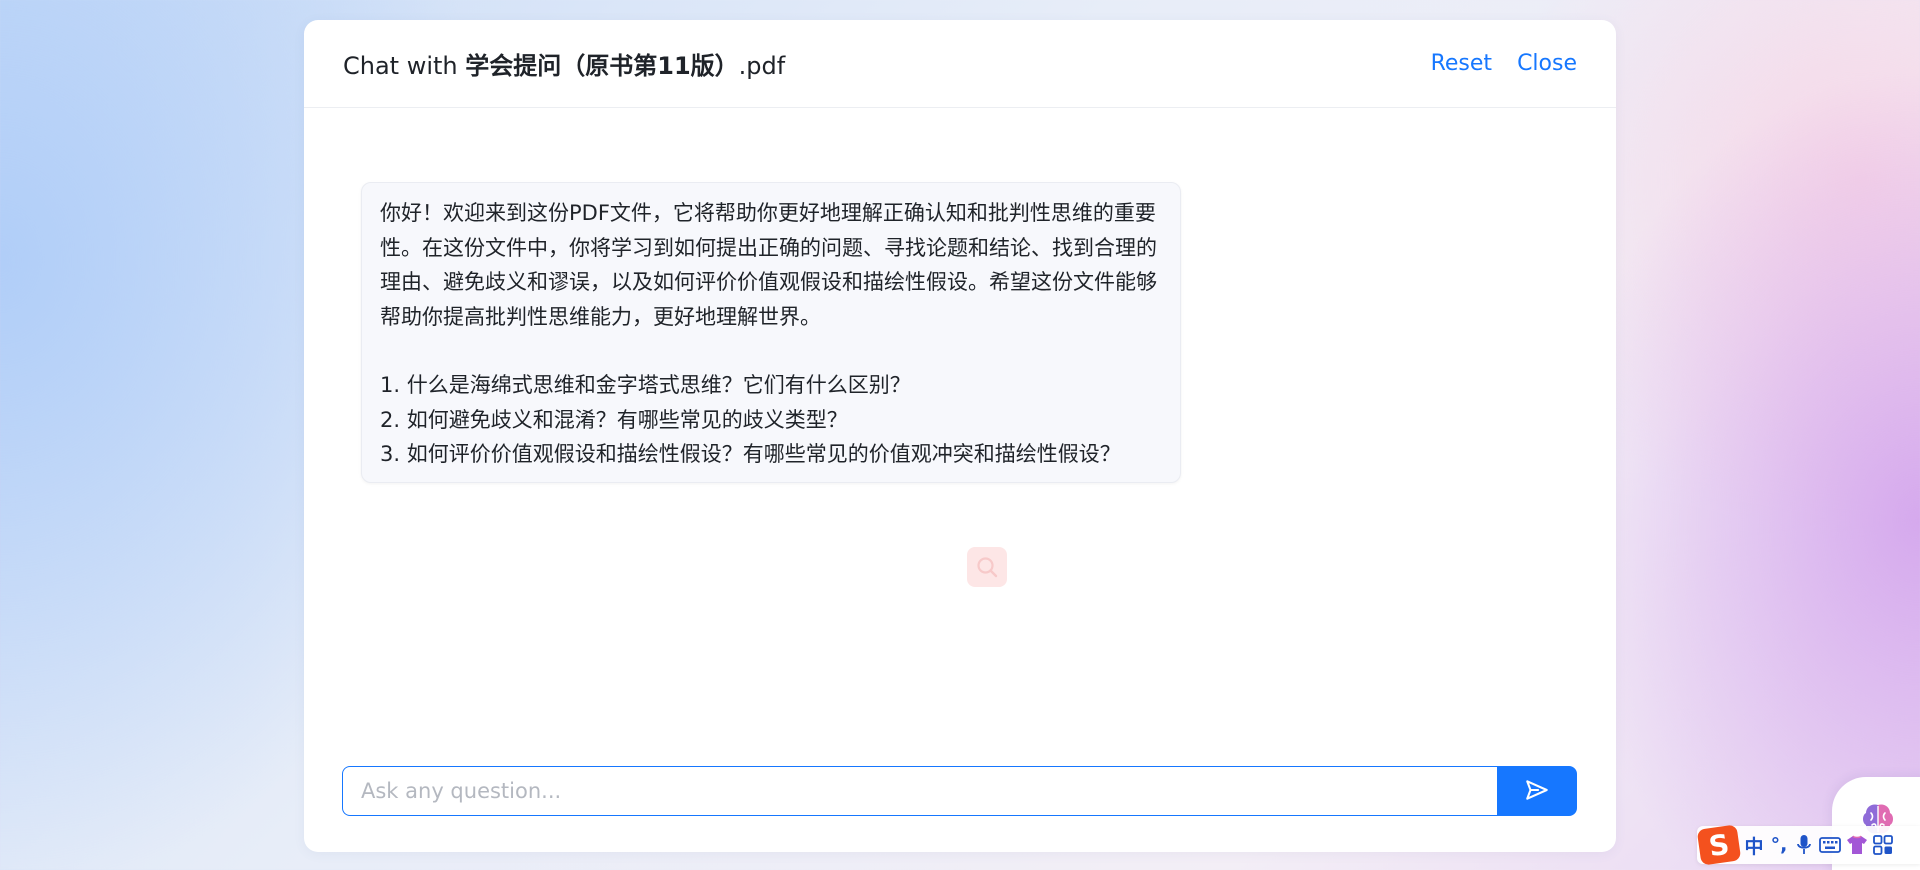 This screenshot has height=870, width=1920. What do you see at coordinates (762, 66) in the screenshot?
I see `file-extension: .pdf` at bounding box center [762, 66].